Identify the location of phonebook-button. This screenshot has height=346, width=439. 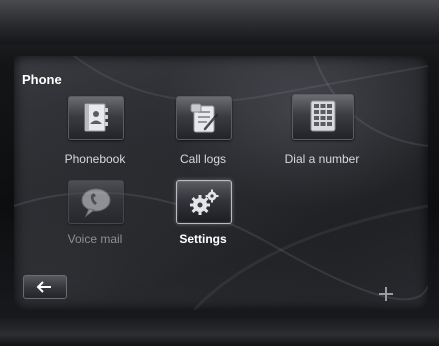
(96, 118).